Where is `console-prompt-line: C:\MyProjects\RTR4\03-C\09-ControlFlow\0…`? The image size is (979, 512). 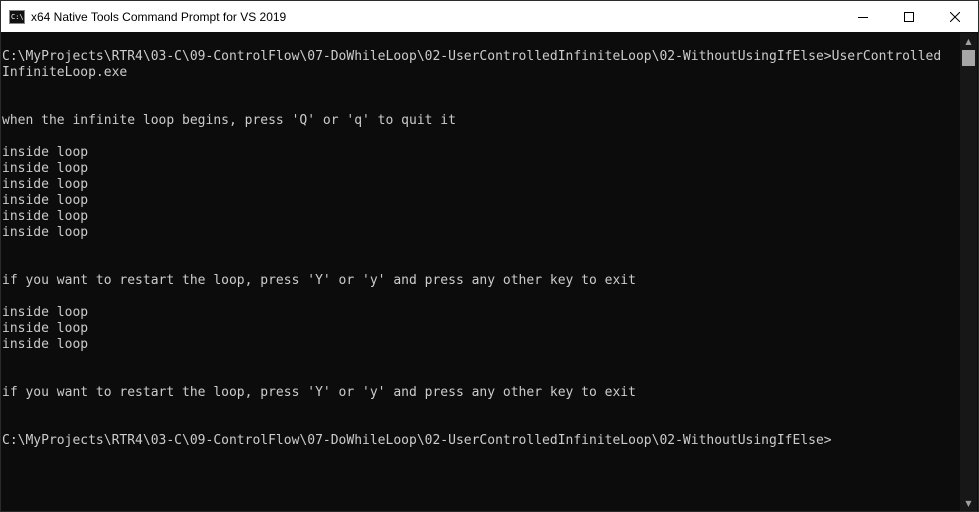
console-prompt-line: C:\MyProjects\RTR4\03-C\09-ControlFlow\0… is located at coordinates (481, 441).